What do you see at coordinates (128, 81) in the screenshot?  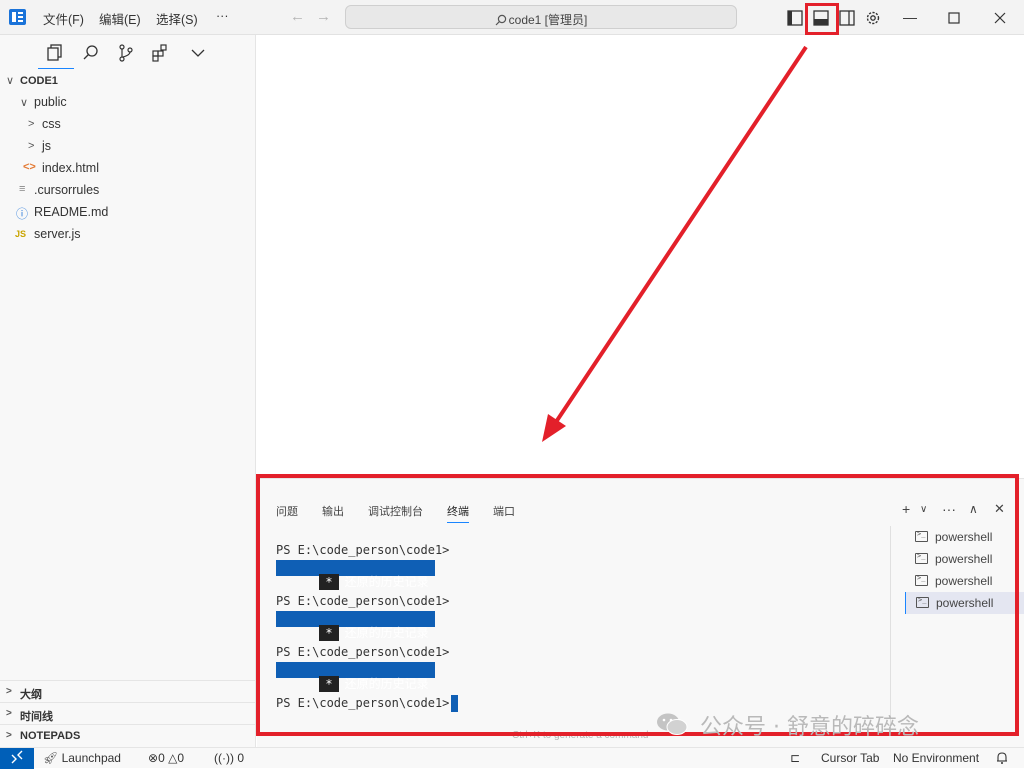 I see `explorer-root: ∨ CODE1` at bounding box center [128, 81].